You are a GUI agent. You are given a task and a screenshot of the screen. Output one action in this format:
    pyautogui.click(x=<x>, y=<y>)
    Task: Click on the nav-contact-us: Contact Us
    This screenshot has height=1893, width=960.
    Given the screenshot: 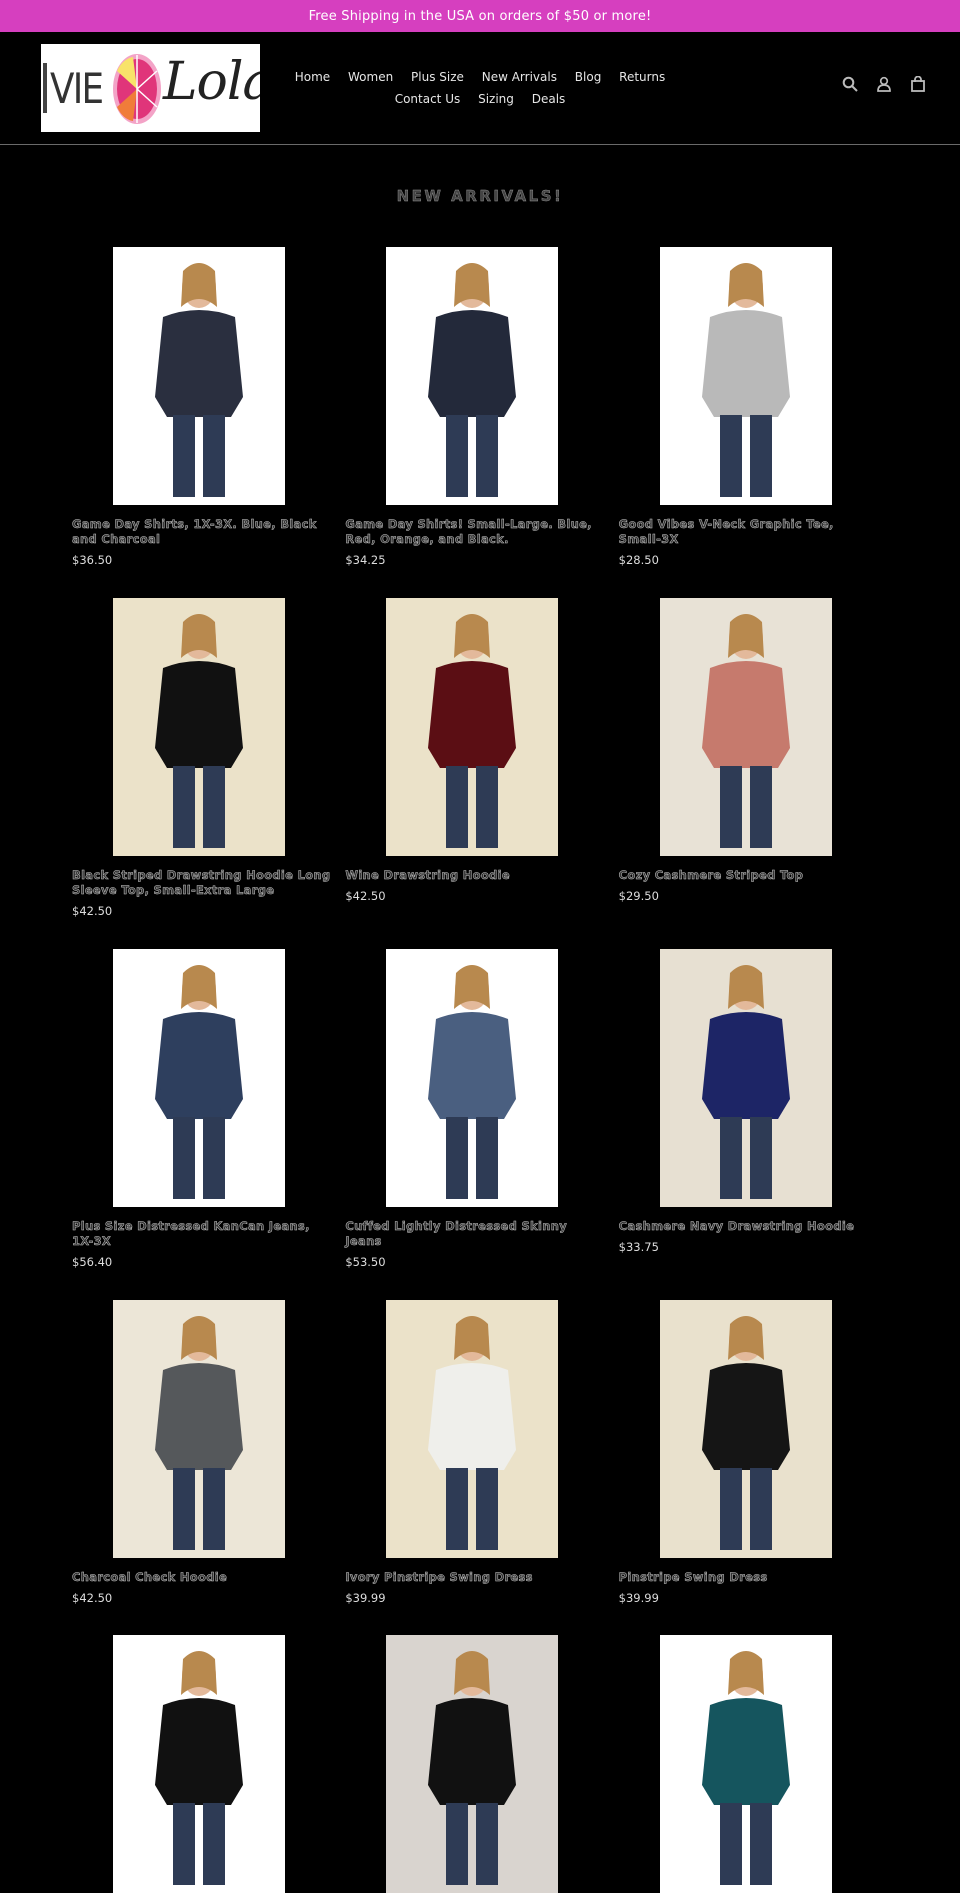 What is the action you would take?
    pyautogui.click(x=428, y=99)
    